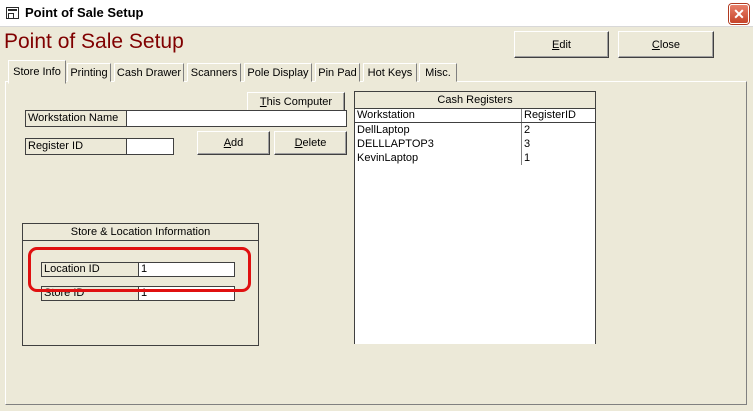 Image resolution: width=753 pixels, height=411 pixels. I want to click on column-header-register-id: RegisterID, so click(549, 115).